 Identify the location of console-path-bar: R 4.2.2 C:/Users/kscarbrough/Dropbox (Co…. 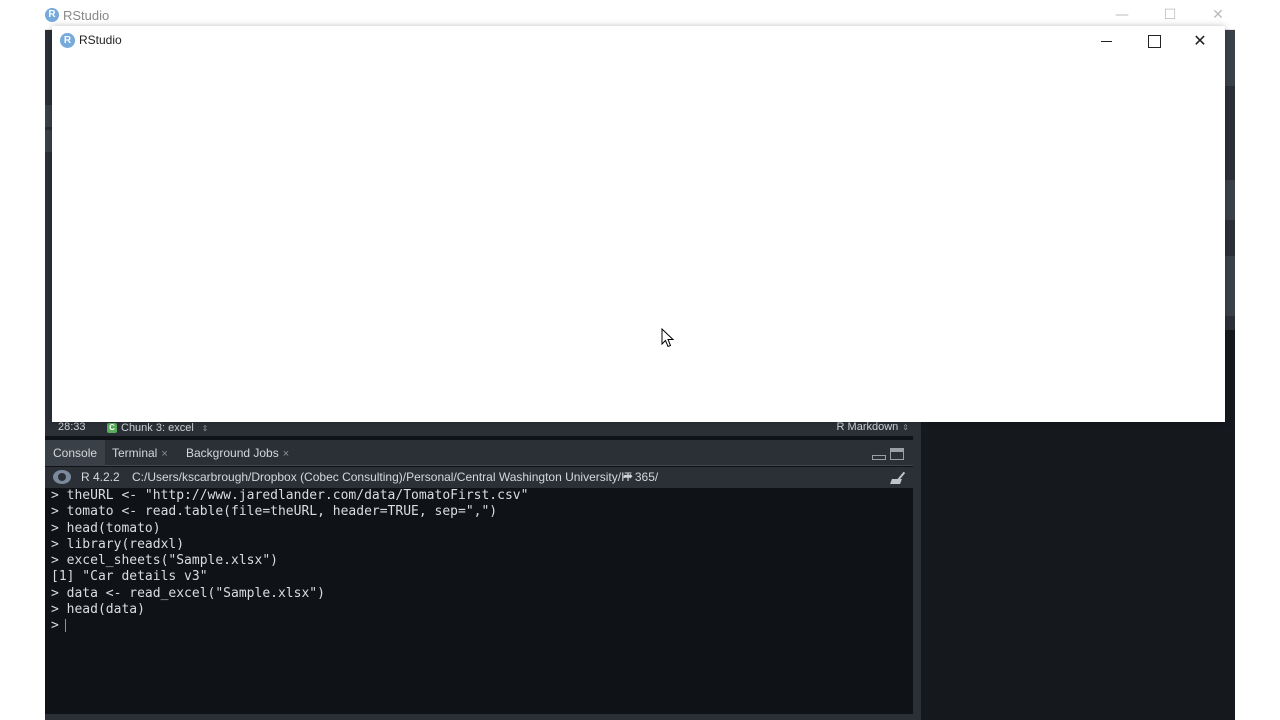
(479, 477).